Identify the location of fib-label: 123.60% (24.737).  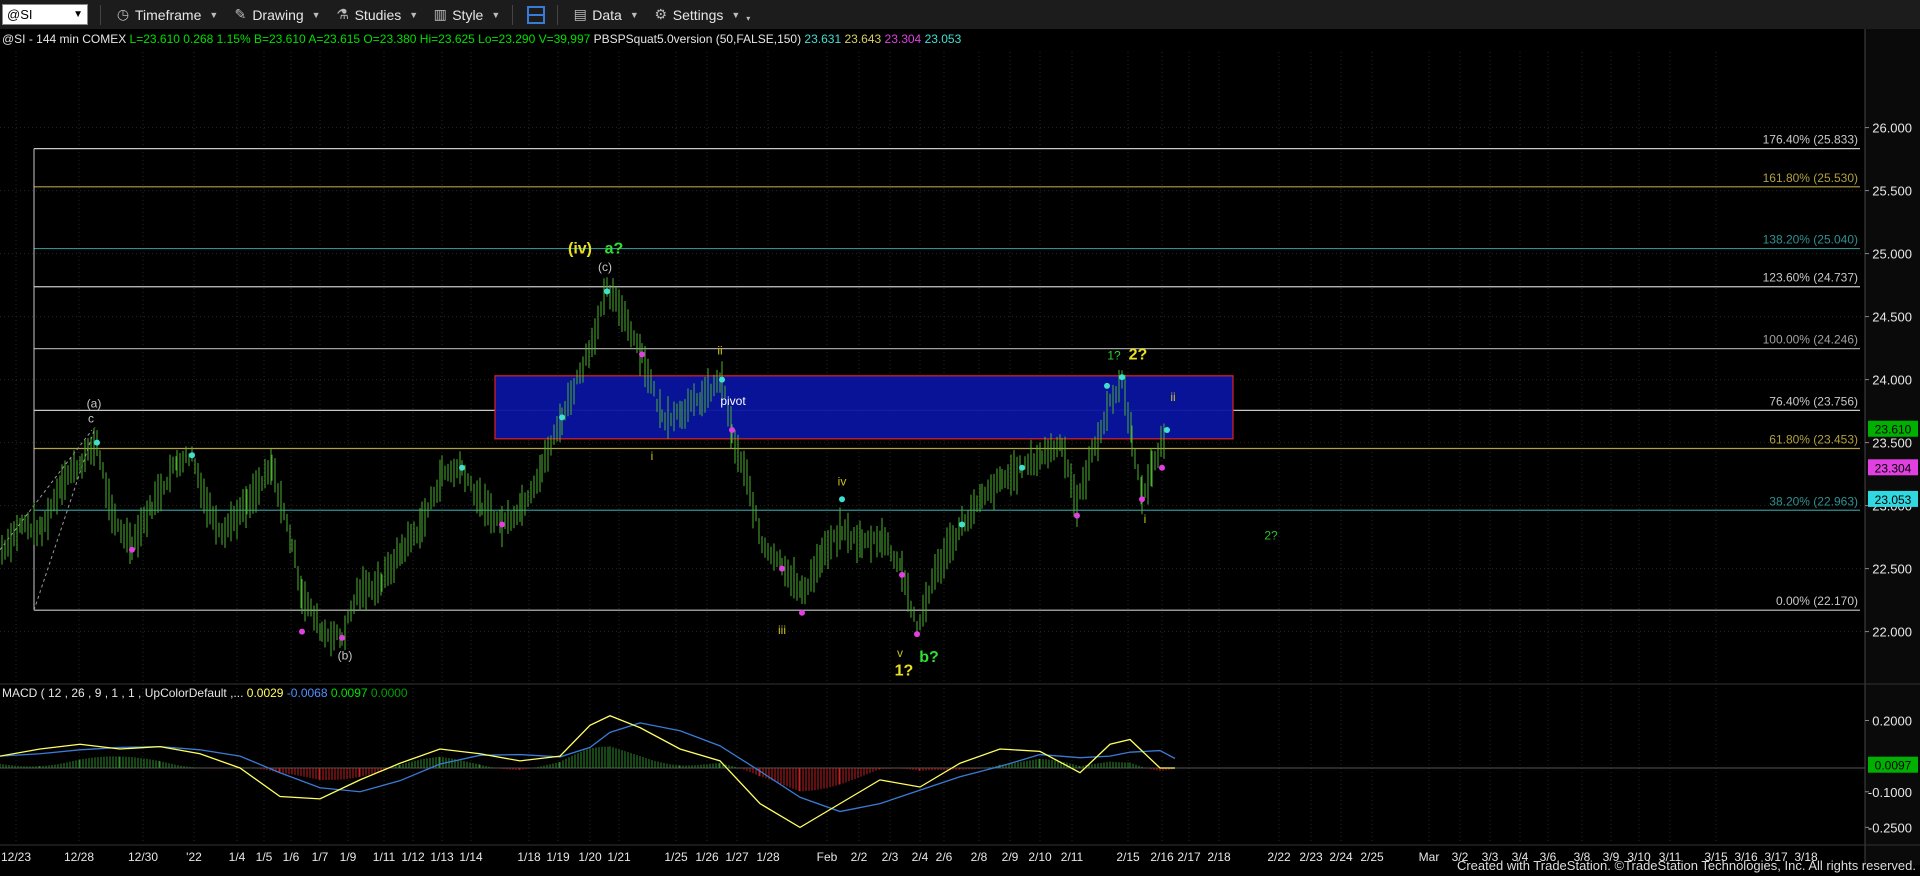
(1810, 278).